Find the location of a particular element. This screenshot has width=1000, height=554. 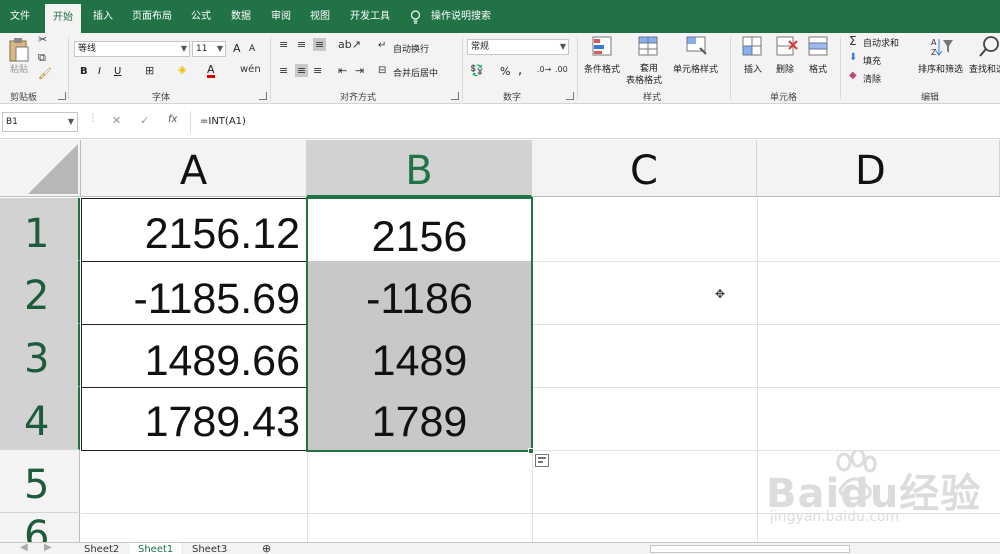

cell-b2: -1186 is located at coordinates (419, 299).